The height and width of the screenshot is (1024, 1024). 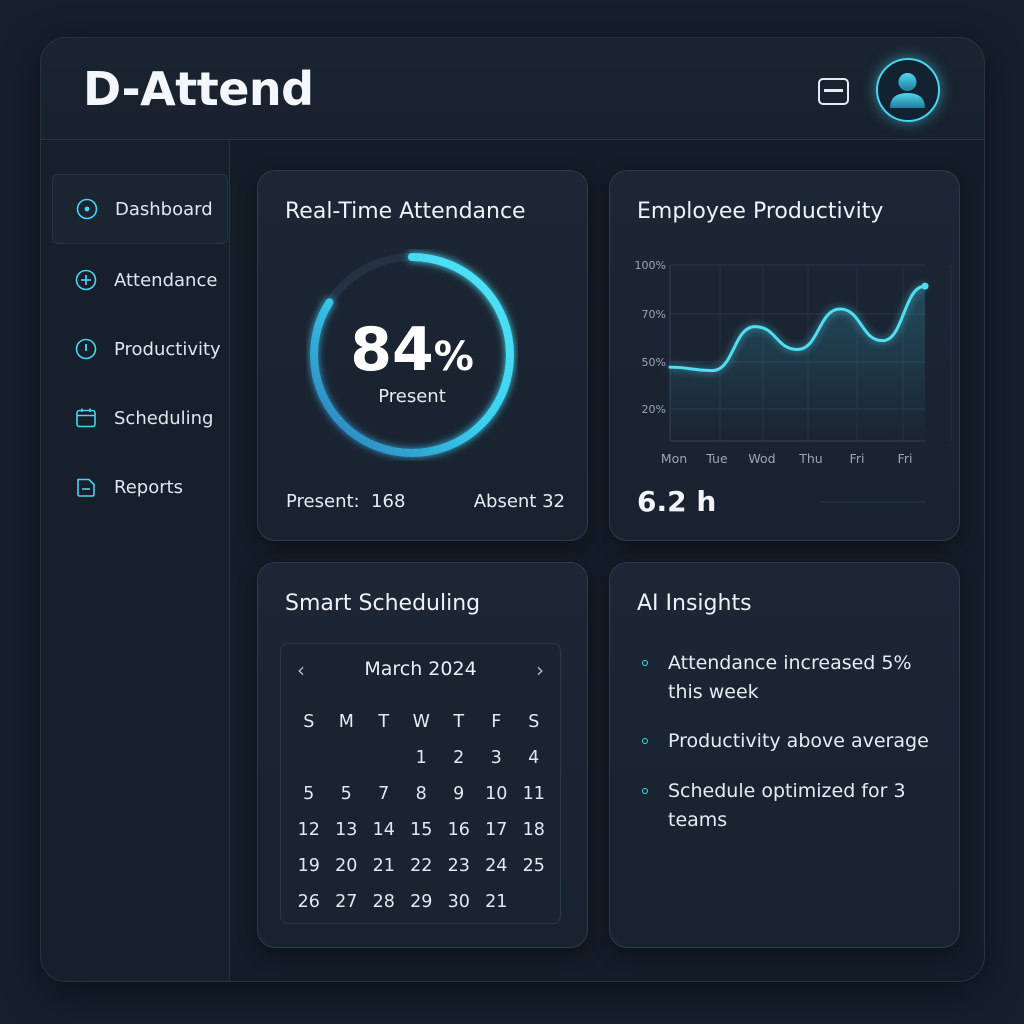 I want to click on calendar-week: 12 13 14 15 16 17 18, so click(x=421, y=830).